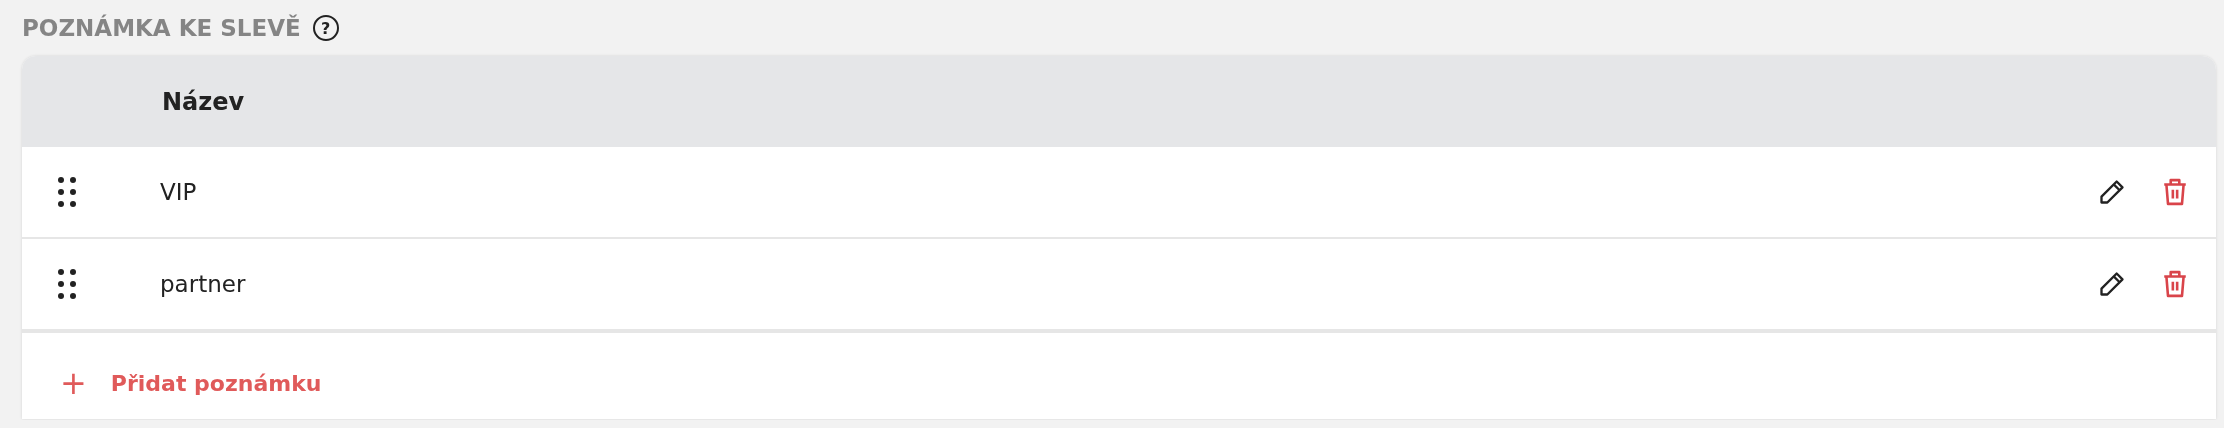 The image size is (2224, 428). What do you see at coordinates (191, 383) in the screenshot?
I see `add-note-button: + Přidat poznámku` at bounding box center [191, 383].